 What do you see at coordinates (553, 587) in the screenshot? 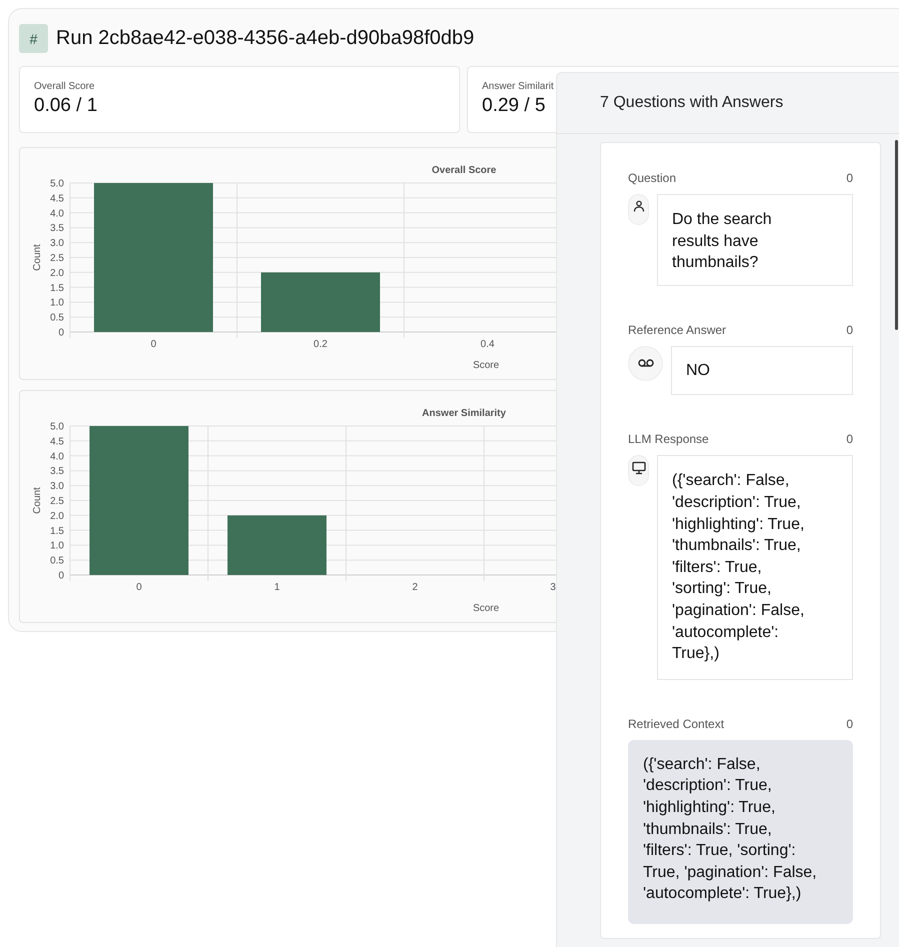
I see `x-tick-label: 3` at bounding box center [553, 587].